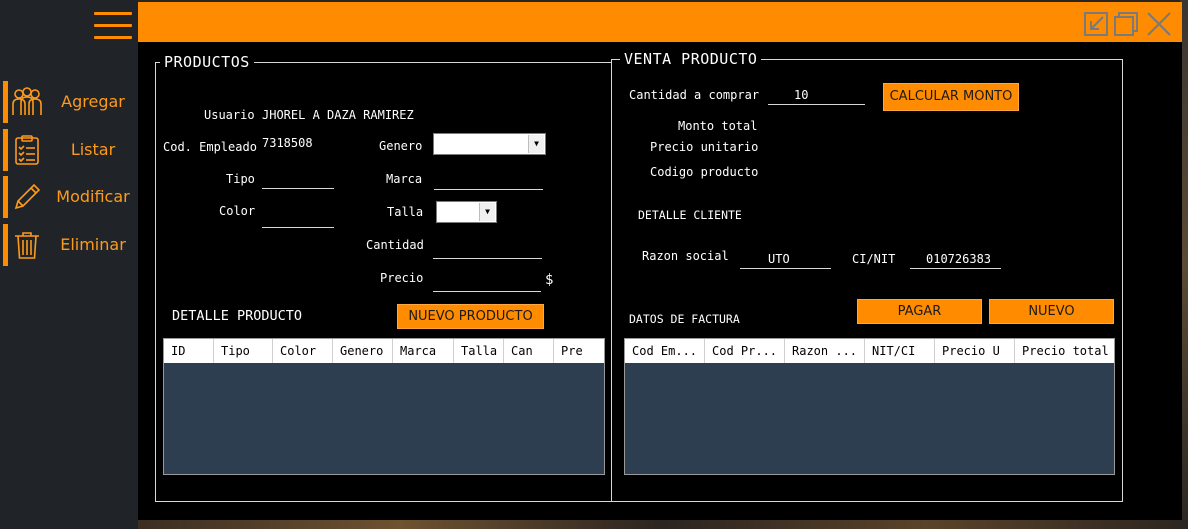 The image size is (1188, 529). I want to click on close-icon, so click(1159, 24).